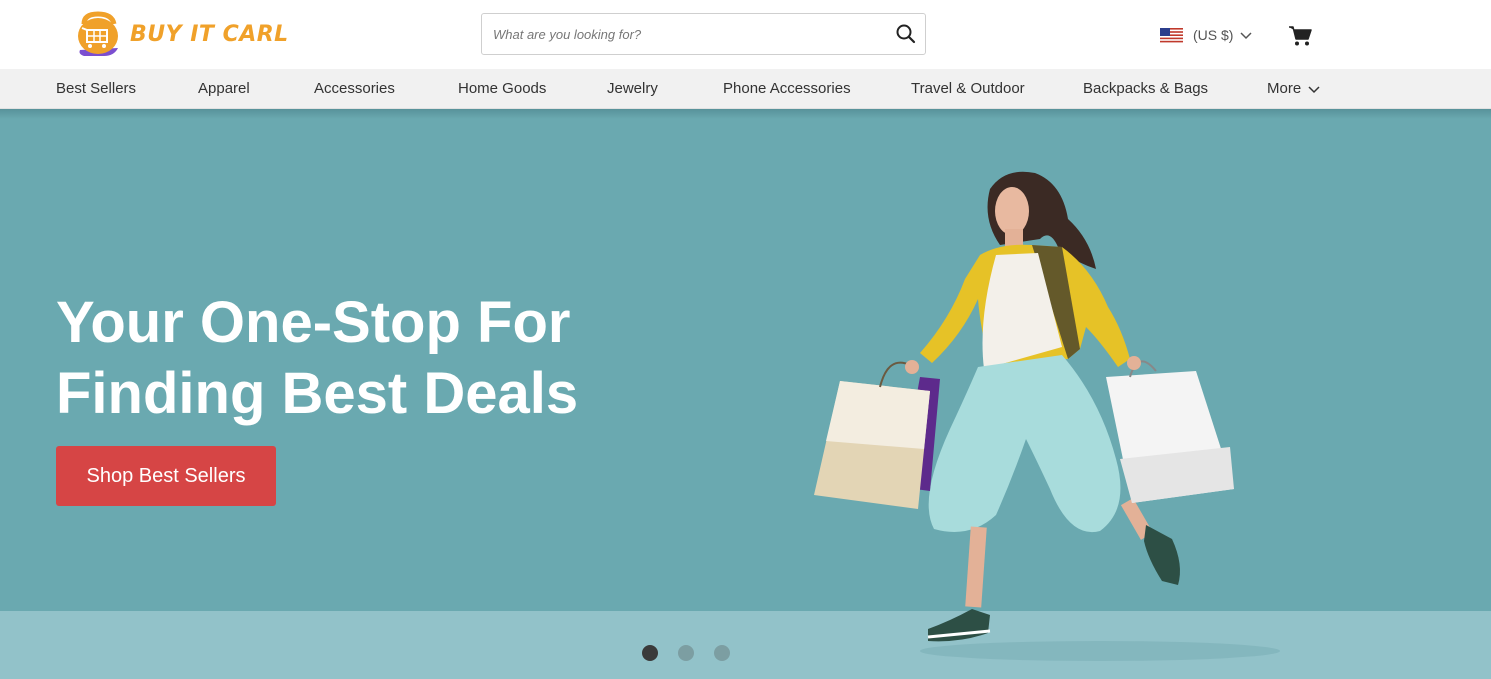 This screenshot has height=679, width=1491. What do you see at coordinates (317, 393) in the screenshot?
I see `hero-headline-line-2: Finding Best Deals` at bounding box center [317, 393].